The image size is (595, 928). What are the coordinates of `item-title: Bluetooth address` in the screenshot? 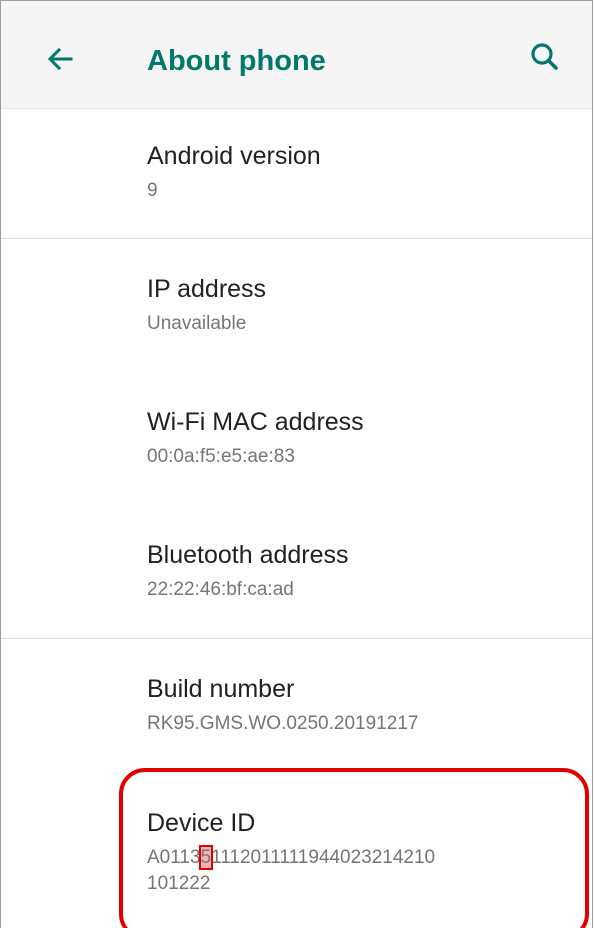 It's located at (248, 555).